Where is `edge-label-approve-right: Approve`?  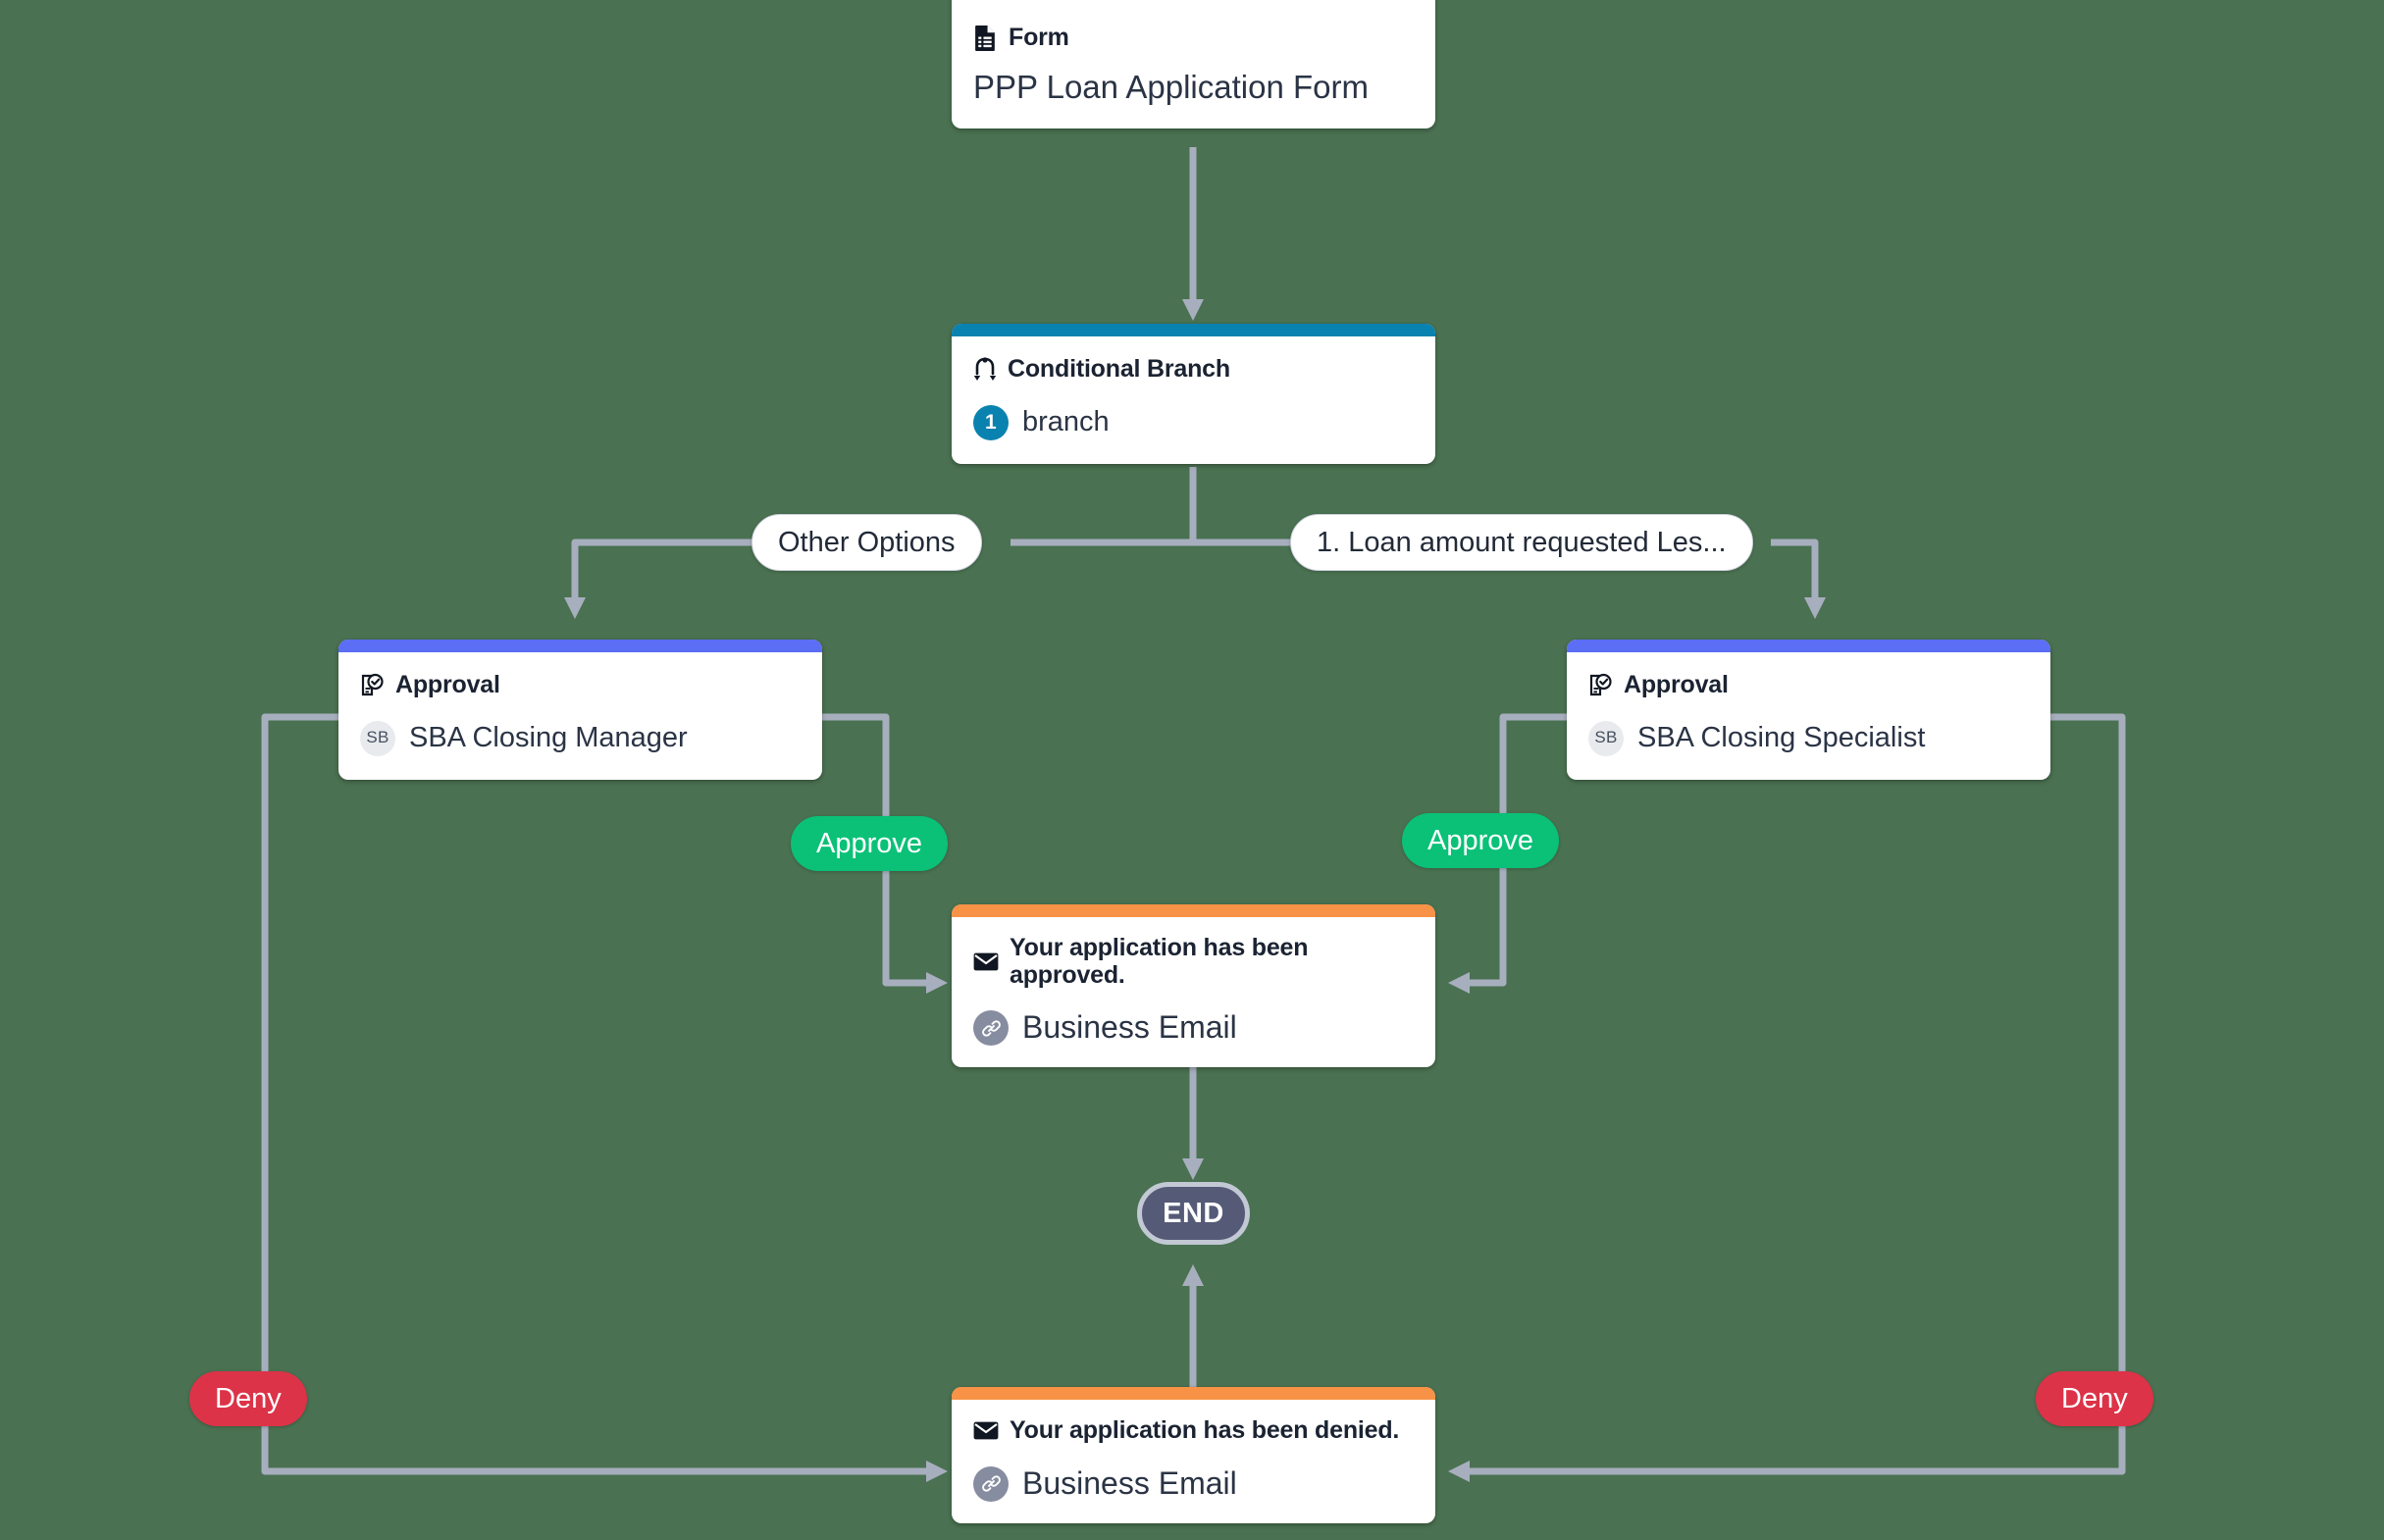 edge-label-approve-right: Approve is located at coordinates (1481, 840).